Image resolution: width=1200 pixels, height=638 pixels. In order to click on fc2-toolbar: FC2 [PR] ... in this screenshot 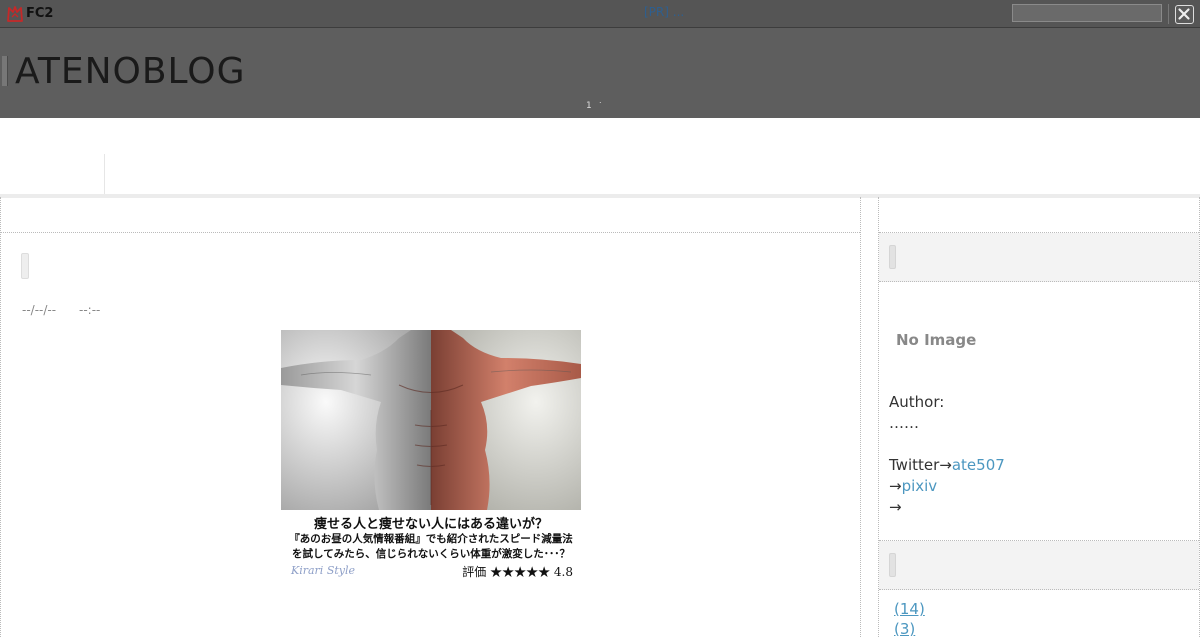, I will do `click(600, 14)`.